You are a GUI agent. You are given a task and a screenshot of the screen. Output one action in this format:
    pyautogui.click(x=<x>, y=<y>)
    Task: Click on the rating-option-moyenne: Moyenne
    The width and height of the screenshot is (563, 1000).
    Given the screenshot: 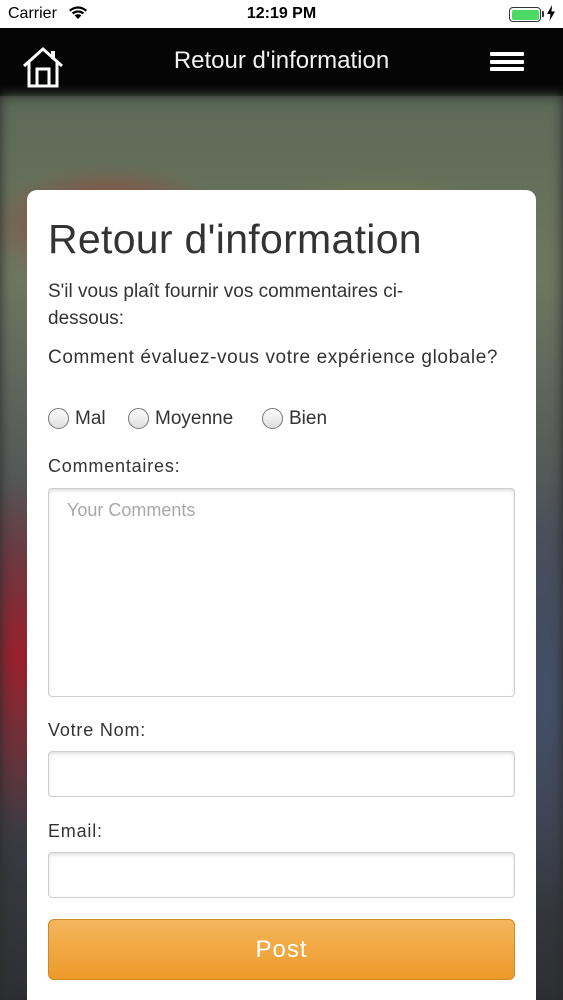 What is the action you would take?
    pyautogui.click(x=180, y=419)
    